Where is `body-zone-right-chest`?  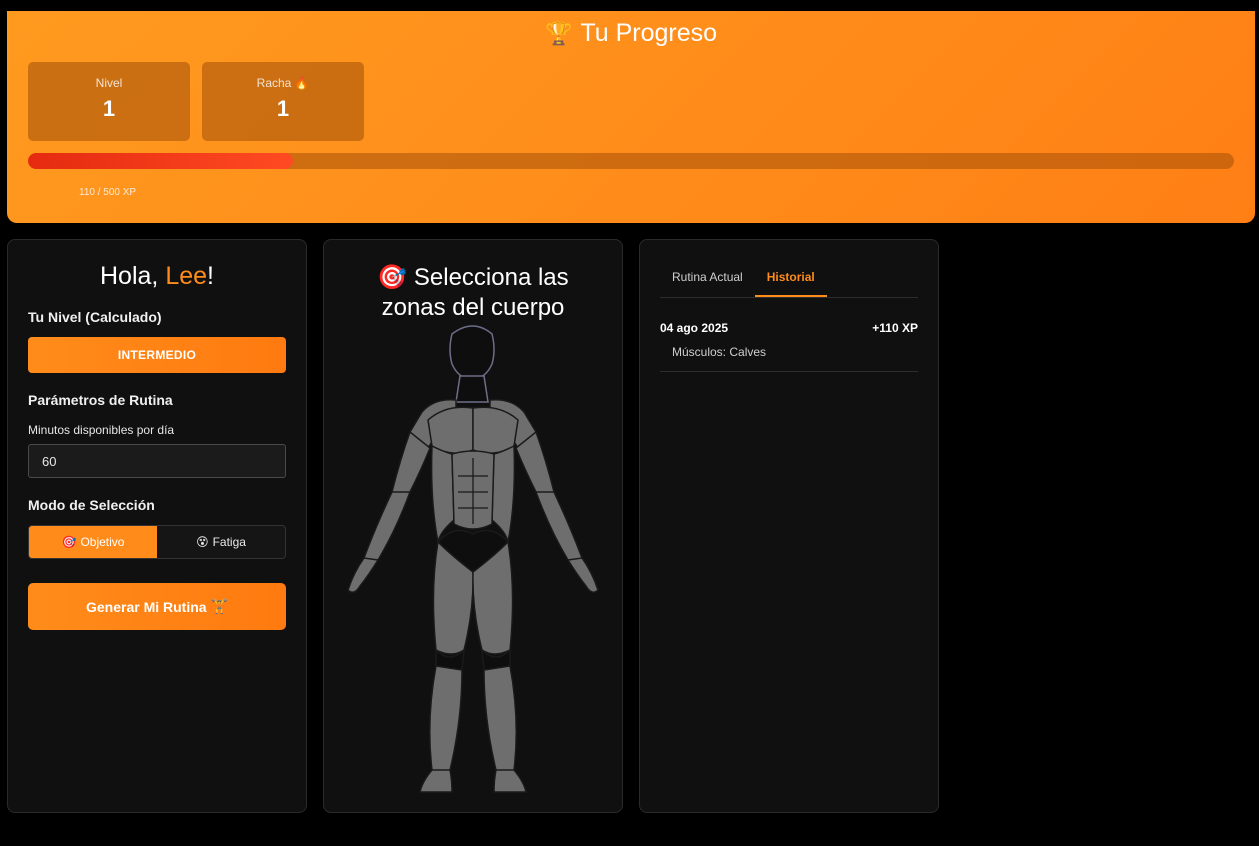 body-zone-right-chest is located at coordinates (495, 430).